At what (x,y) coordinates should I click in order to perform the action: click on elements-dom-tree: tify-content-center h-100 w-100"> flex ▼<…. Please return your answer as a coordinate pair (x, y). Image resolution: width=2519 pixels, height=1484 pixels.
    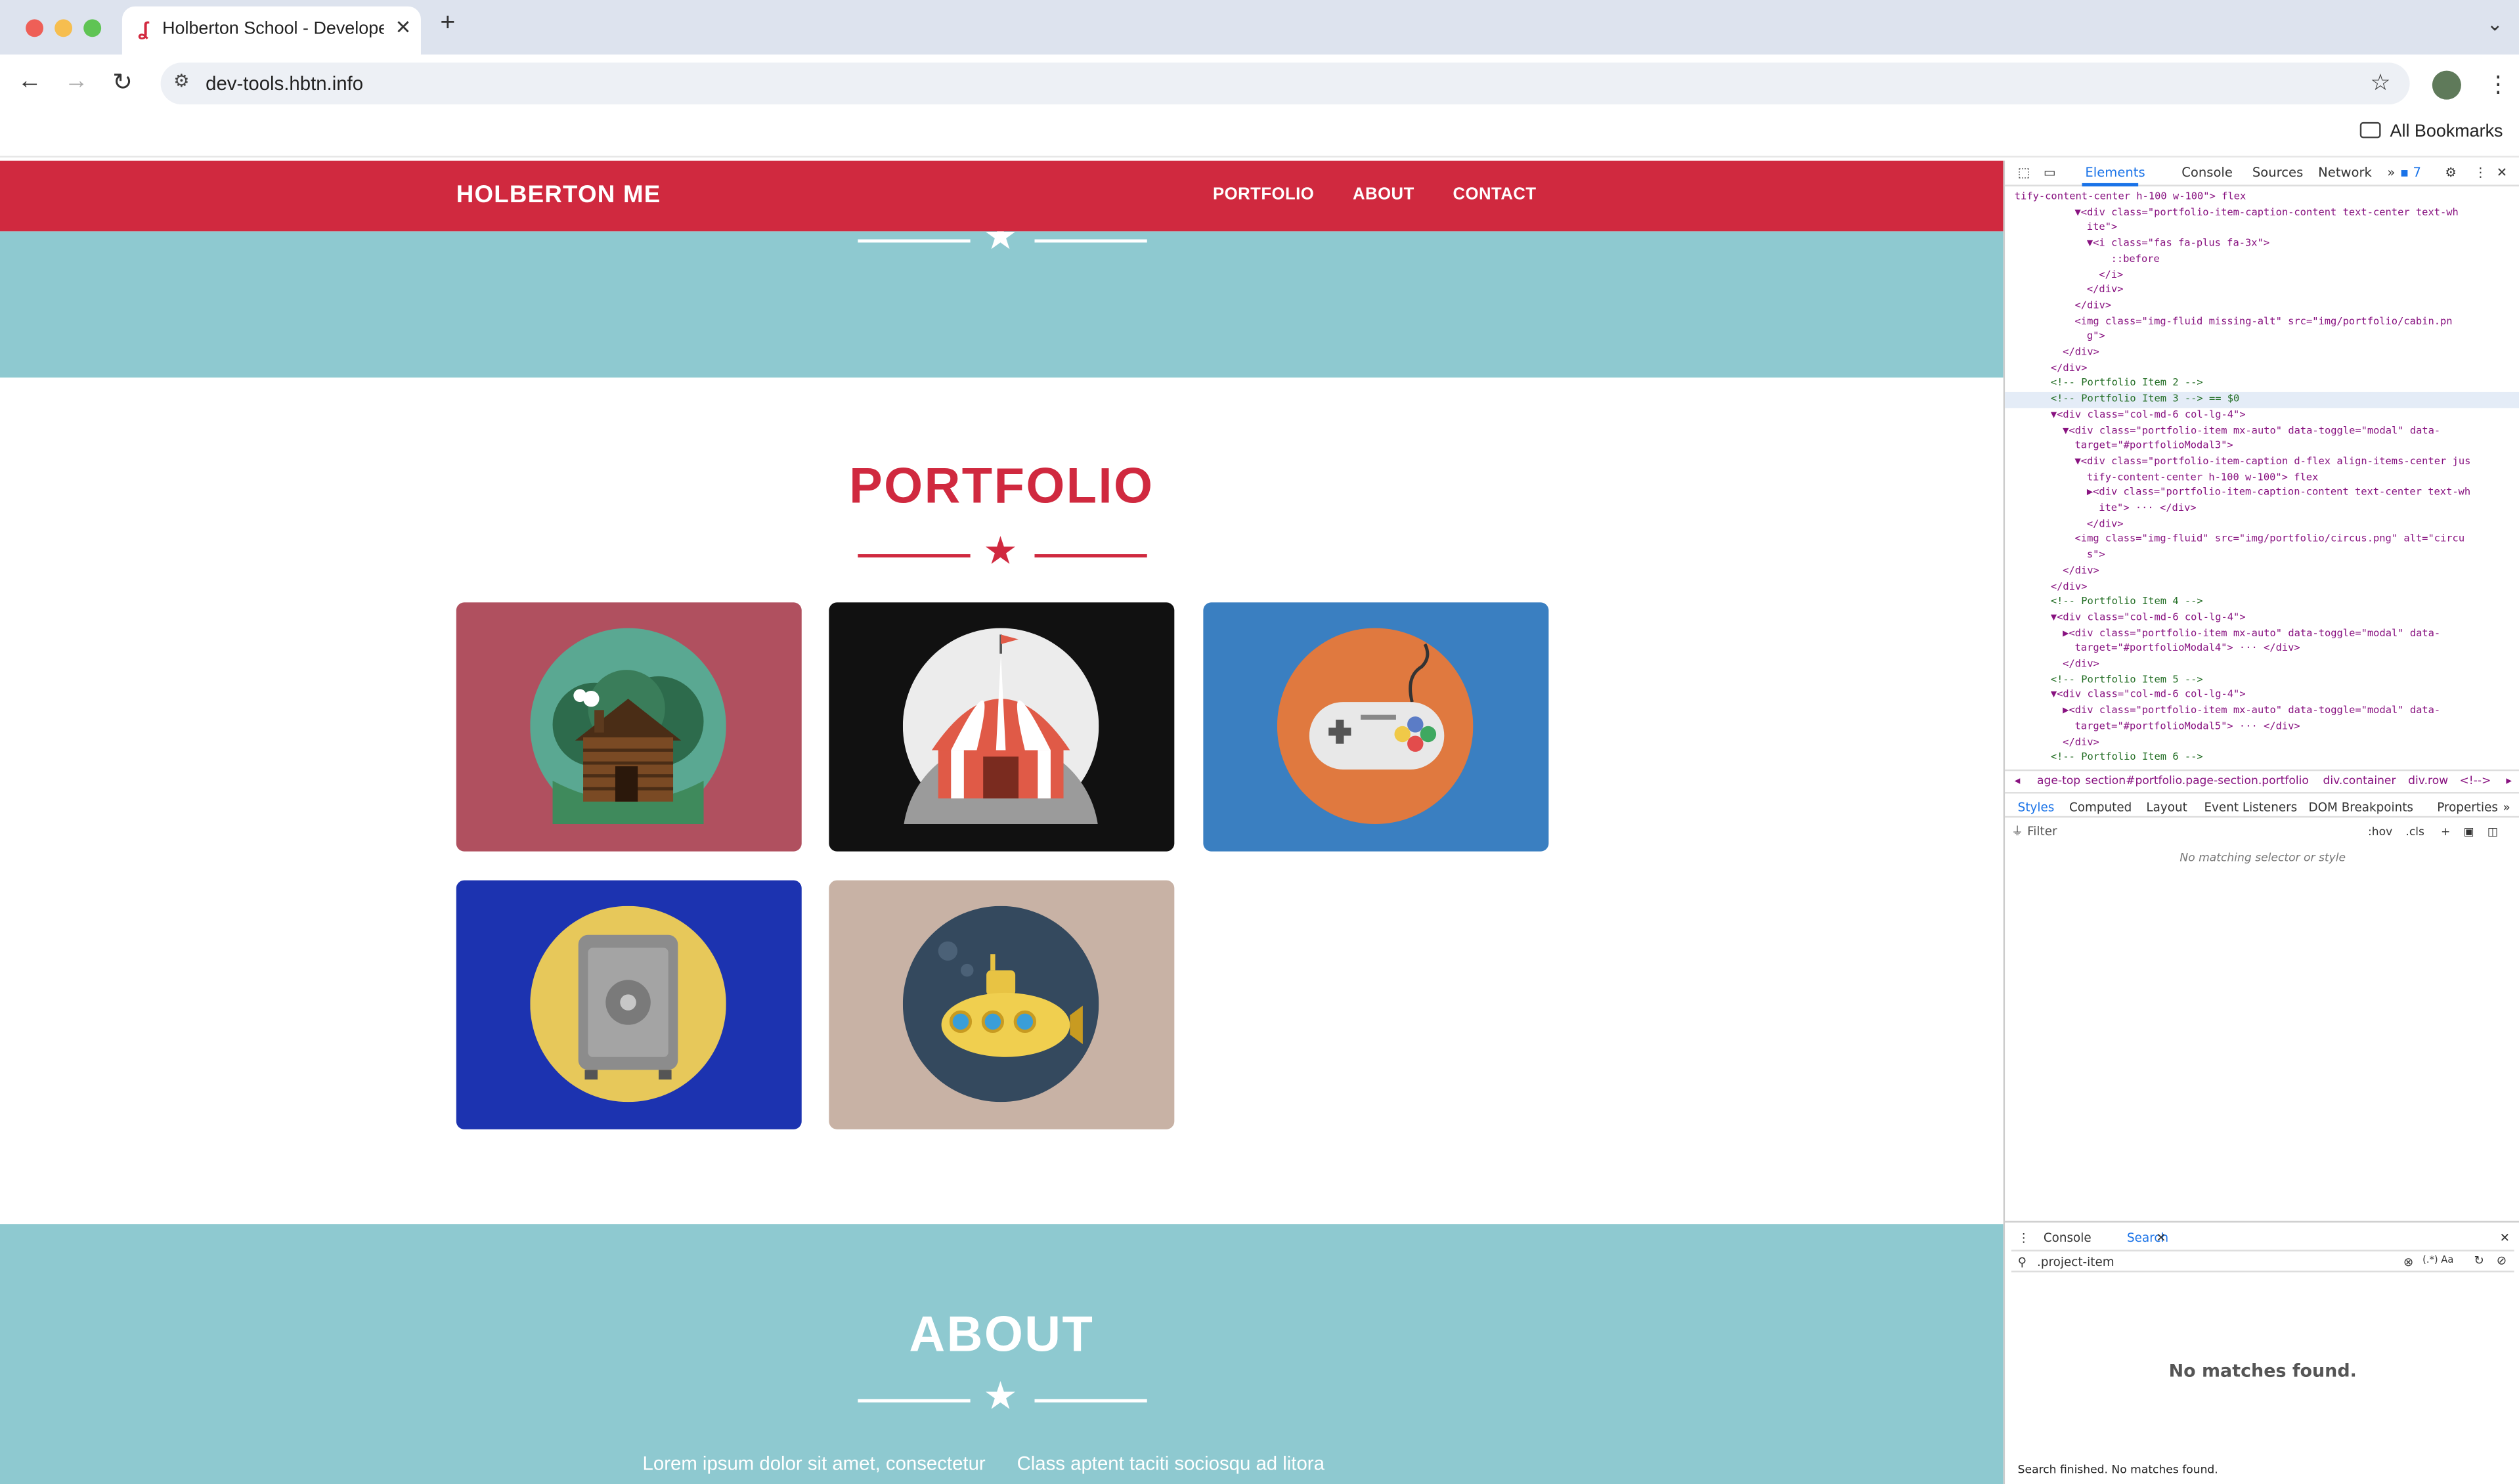
    Looking at the image, I should click on (2262, 477).